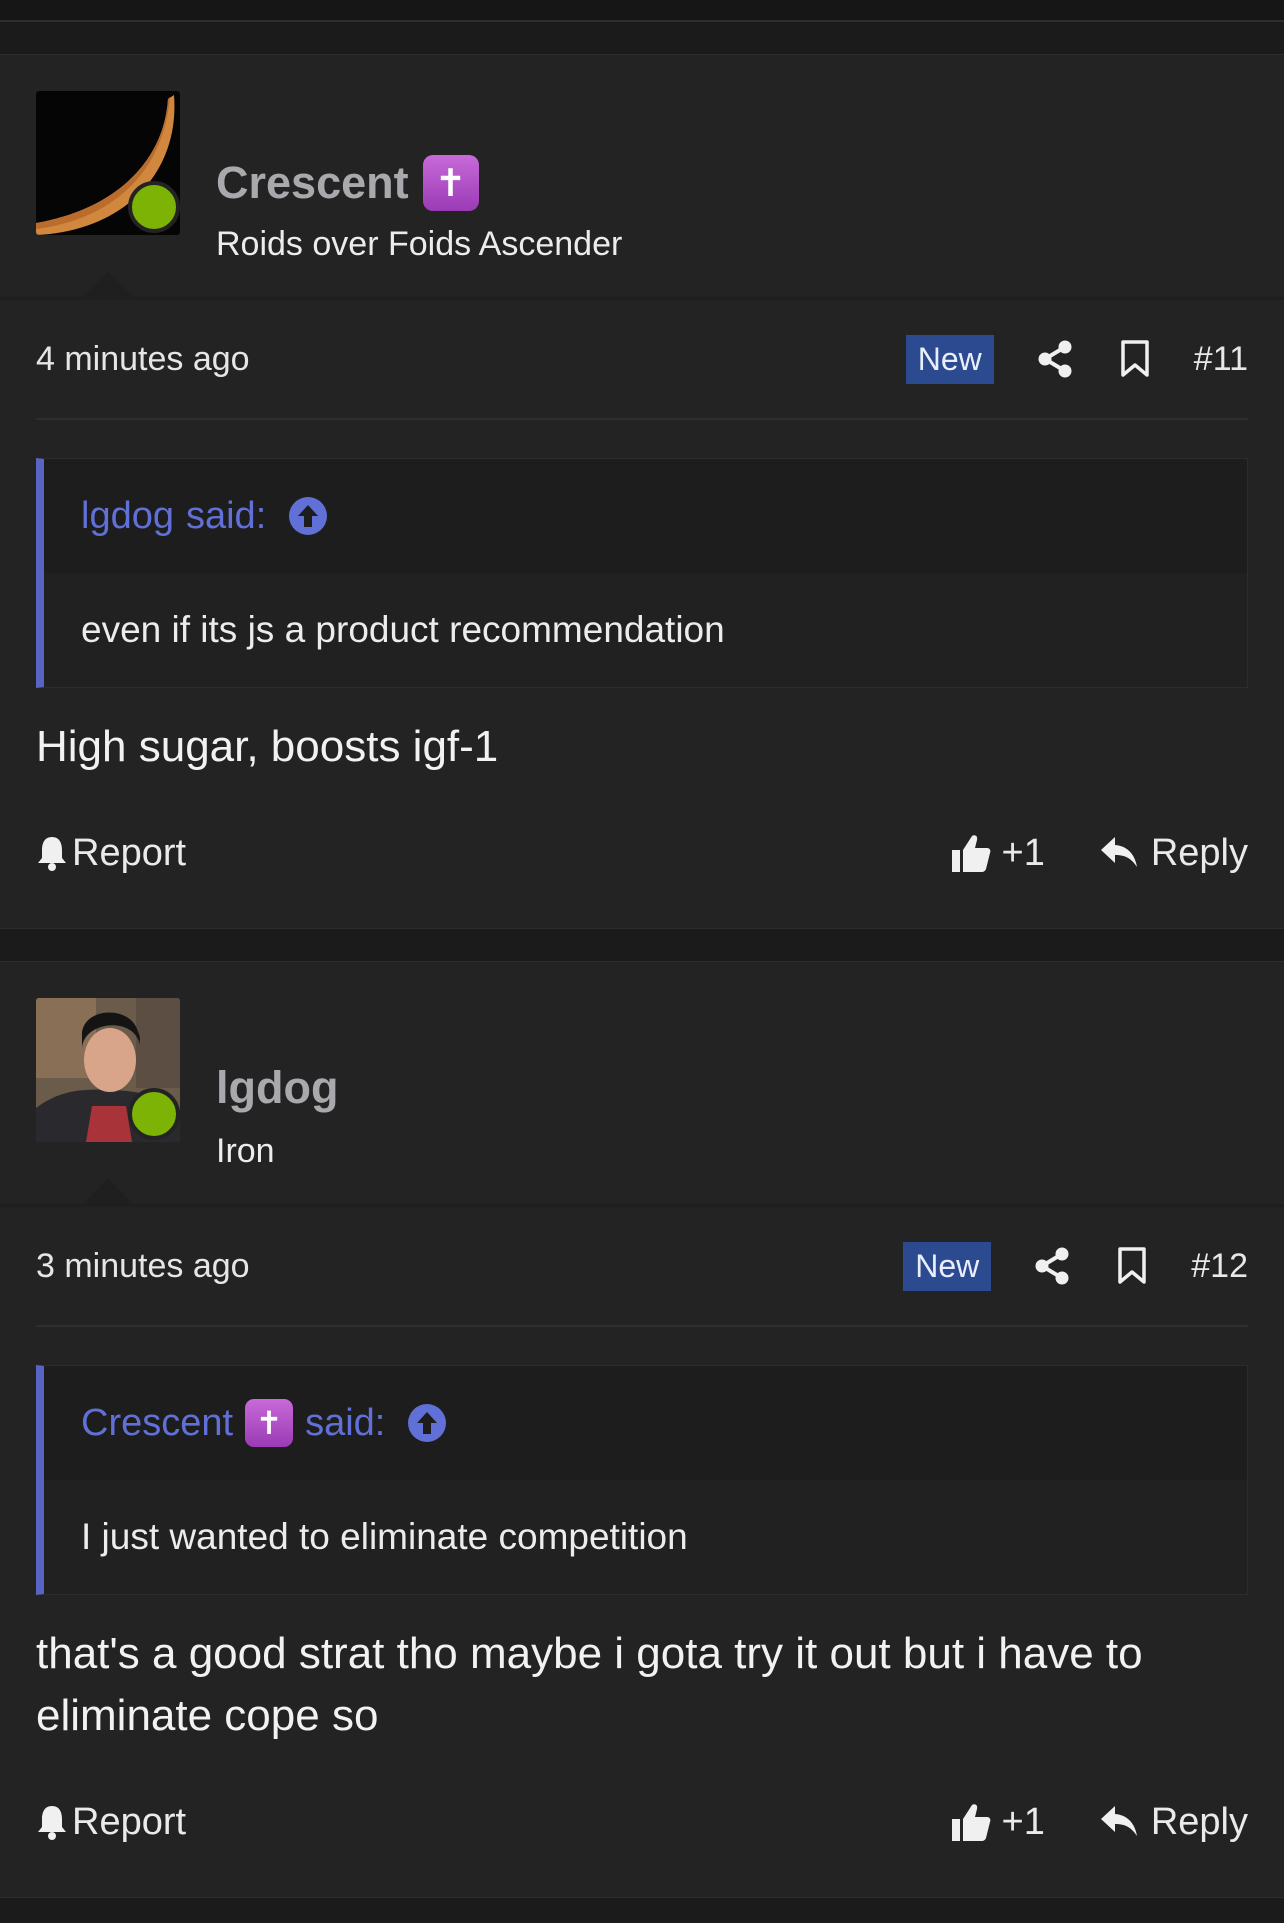  What do you see at coordinates (1221, 359) in the screenshot?
I see `post-number: #11` at bounding box center [1221, 359].